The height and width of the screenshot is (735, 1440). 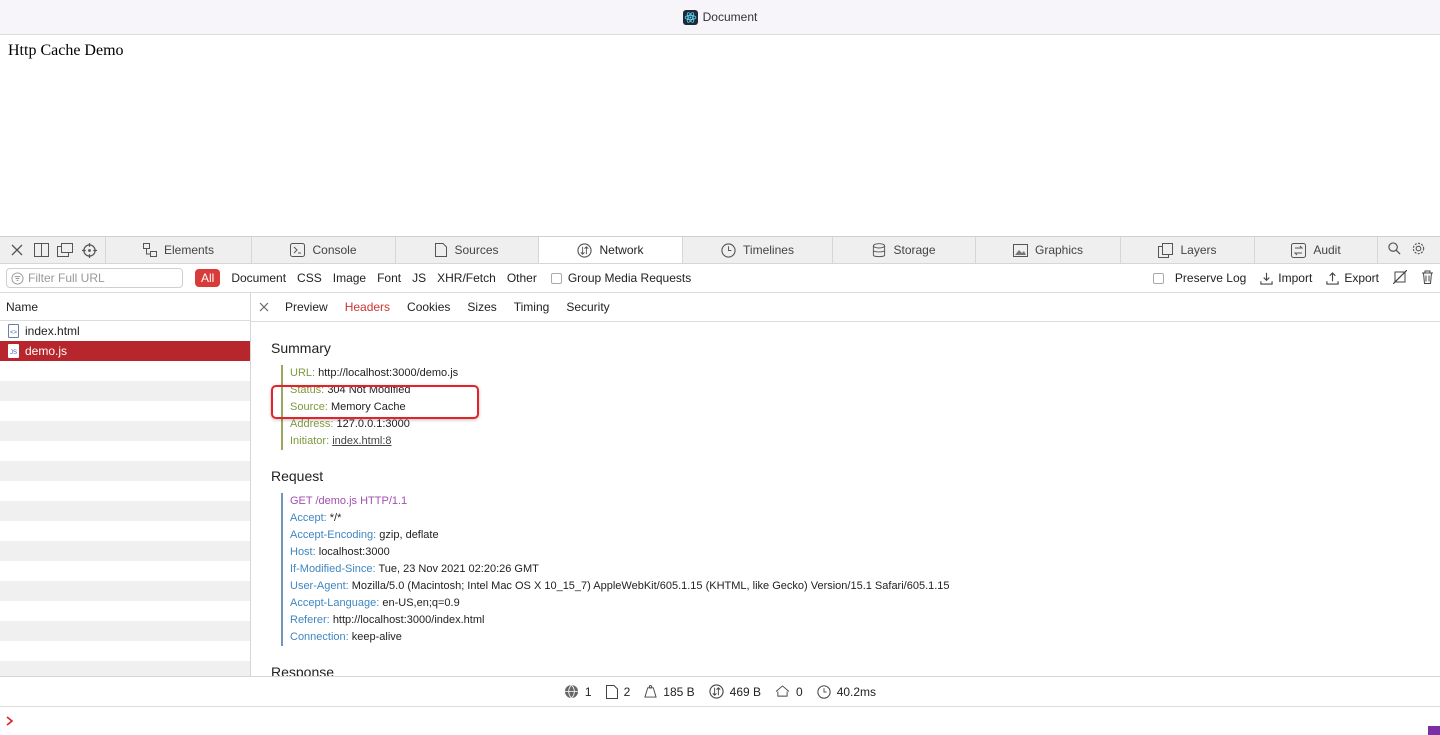 I want to click on tab-label: Timelines, so click(x=768, y=250).